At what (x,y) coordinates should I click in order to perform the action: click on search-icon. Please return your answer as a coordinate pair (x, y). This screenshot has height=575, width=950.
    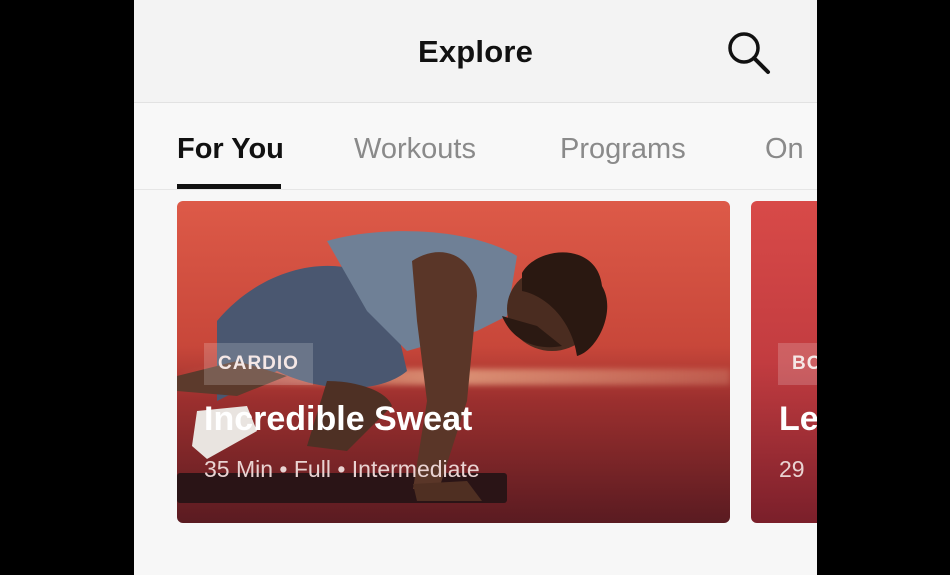
    Looking at the image, I should click on (749, 53).